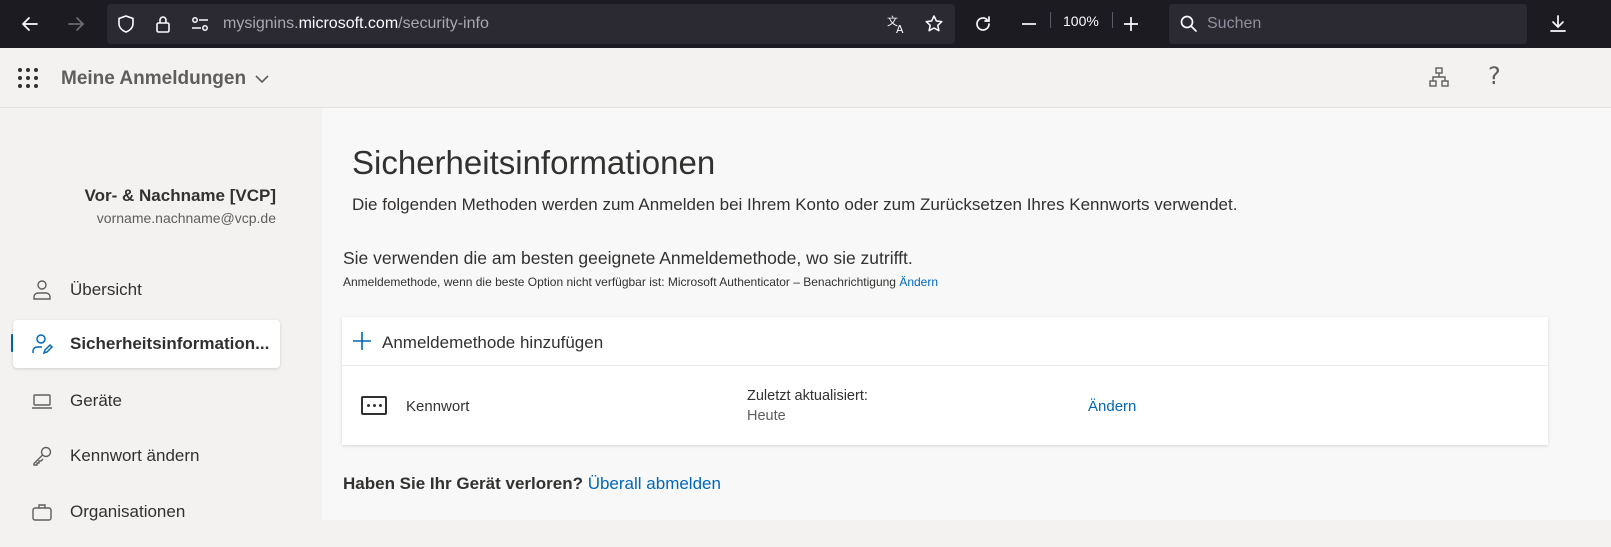 The image size is (1611, 547). I want to click on back-button, so click(30, 24).